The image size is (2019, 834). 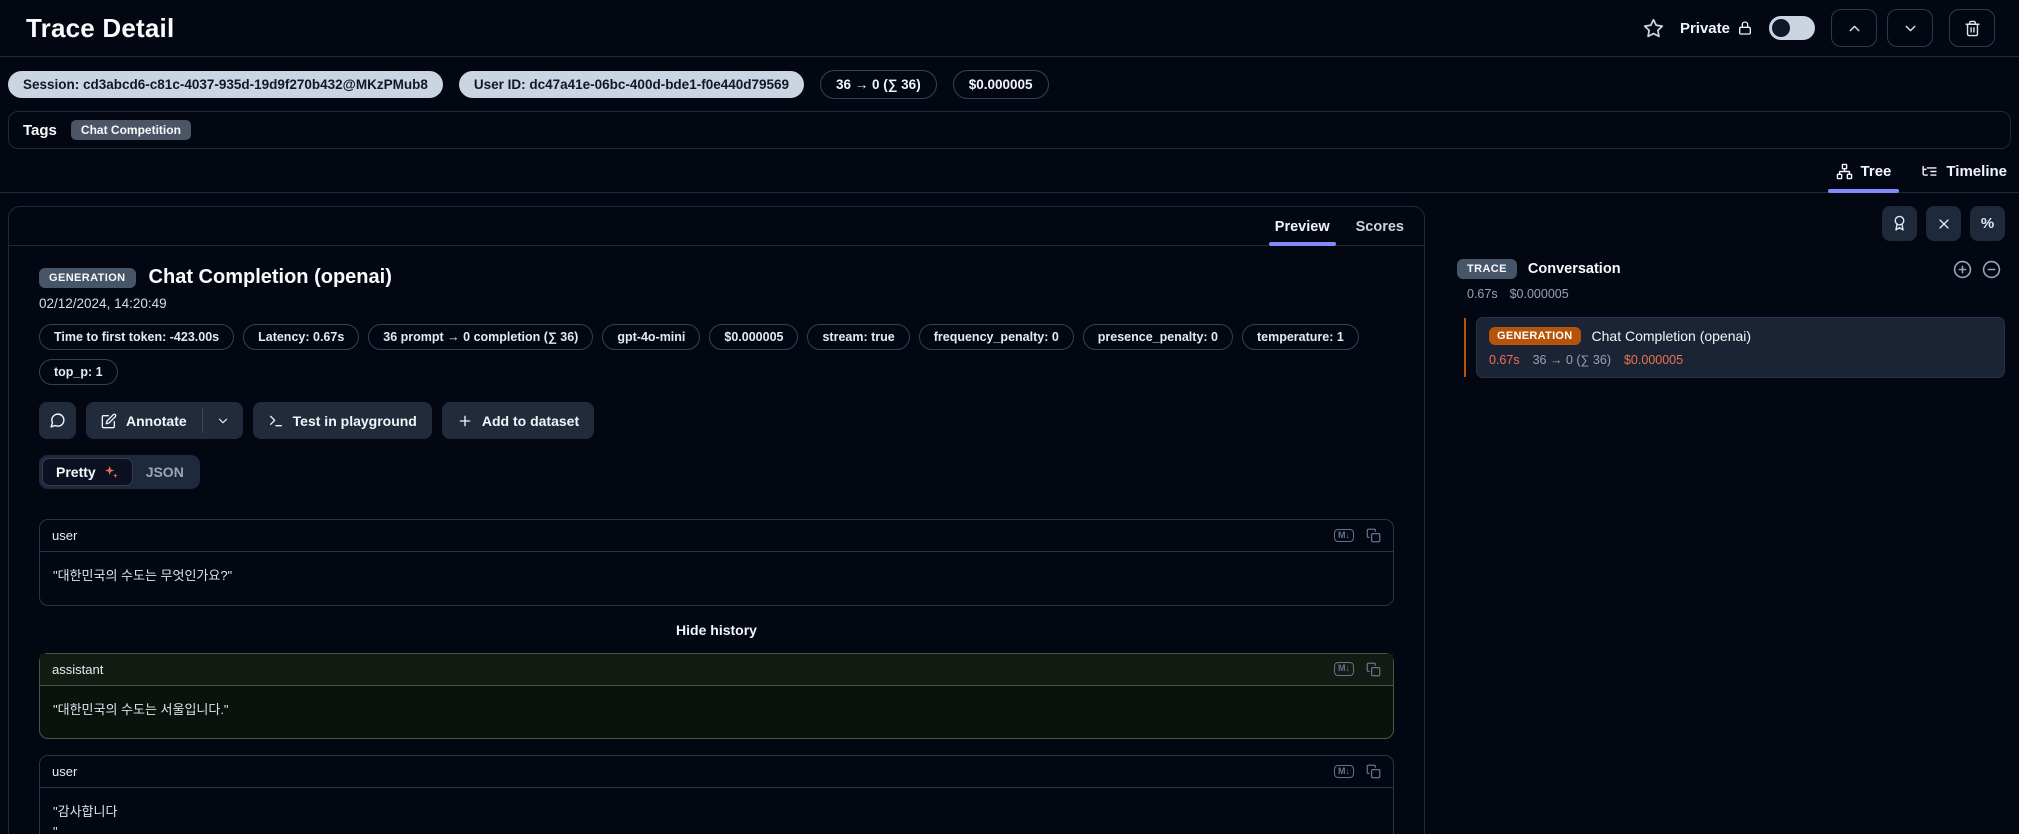 I want to click on tab-preview: Preview, so click(x=1302, y=232).